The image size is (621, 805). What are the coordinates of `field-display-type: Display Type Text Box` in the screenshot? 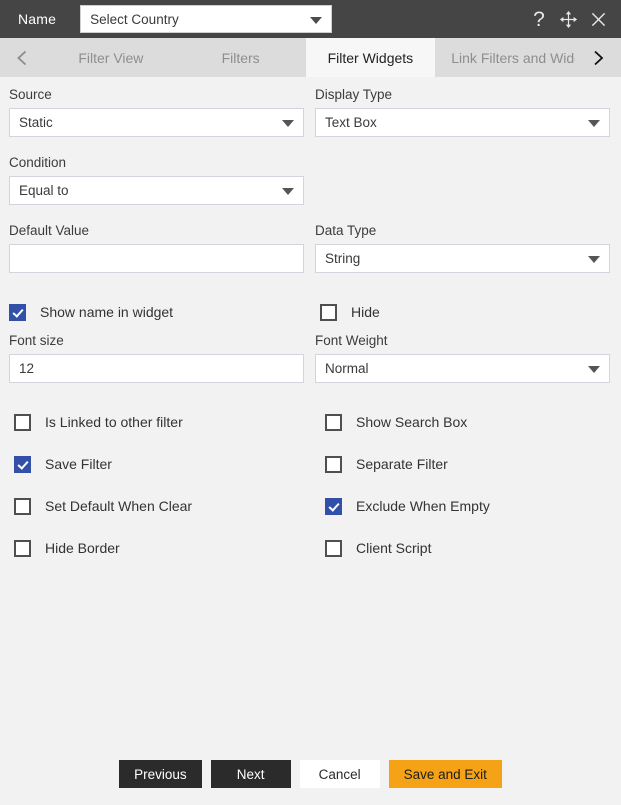 It's located at (462, 121).